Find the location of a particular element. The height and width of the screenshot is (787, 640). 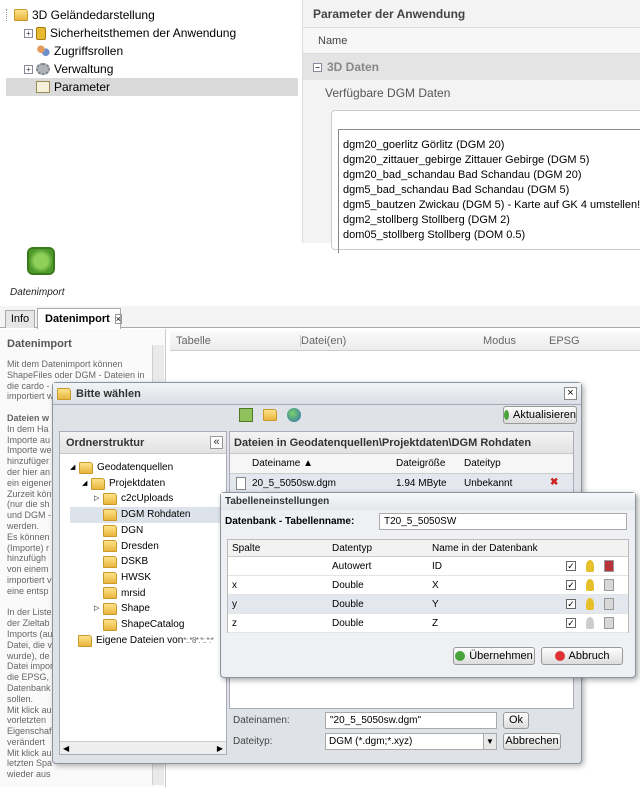

column-table-row: z Double Z ✓ is located at coordinates (428, 623).